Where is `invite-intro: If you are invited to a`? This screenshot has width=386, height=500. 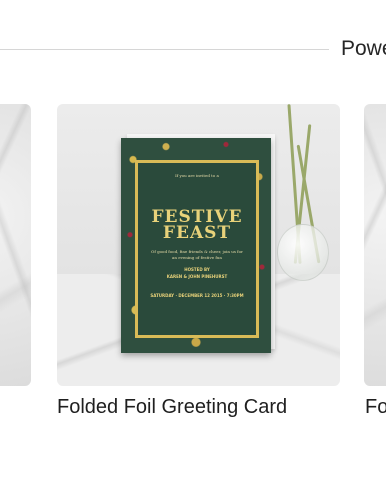
invite-intro: If you are invited to a is located at coordinates (197, 175).